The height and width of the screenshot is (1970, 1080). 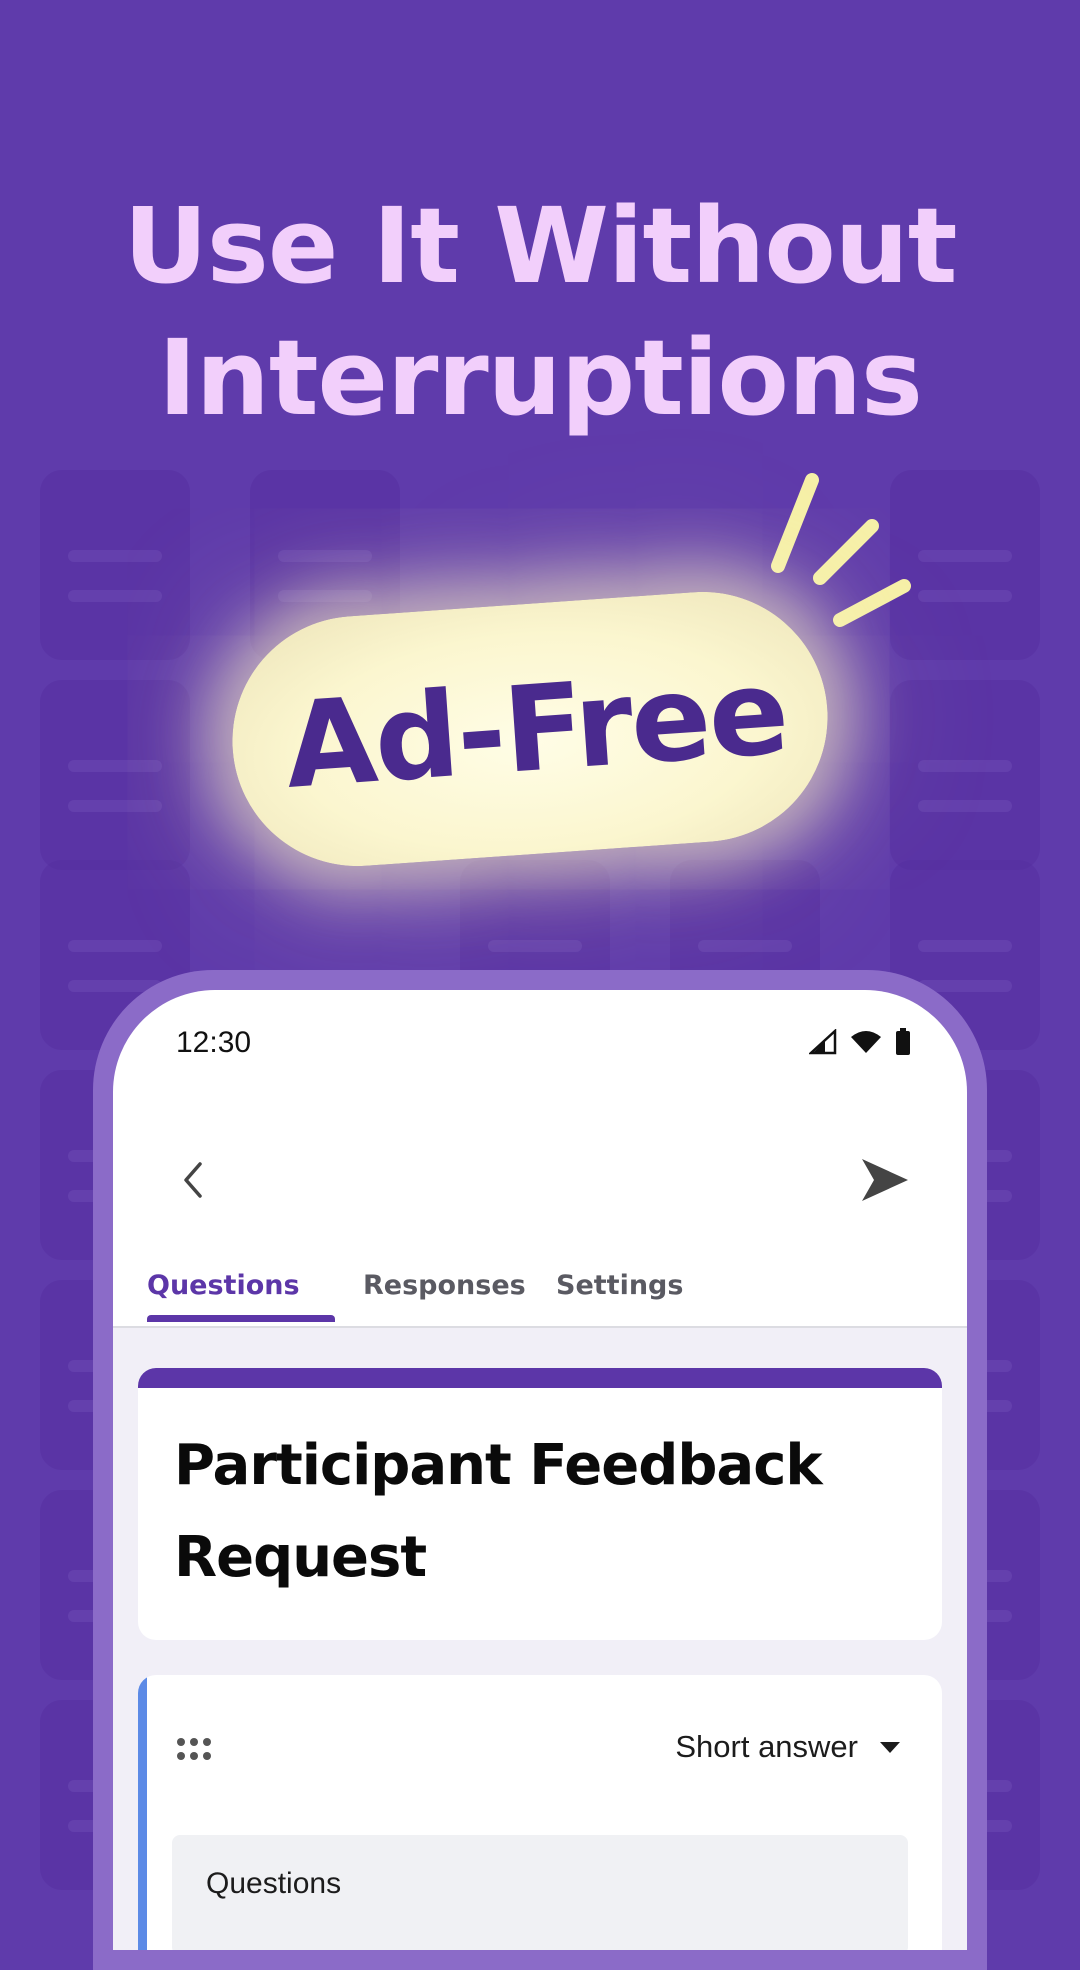 I want to click on signal-icon, so click(x=823, y=1042).